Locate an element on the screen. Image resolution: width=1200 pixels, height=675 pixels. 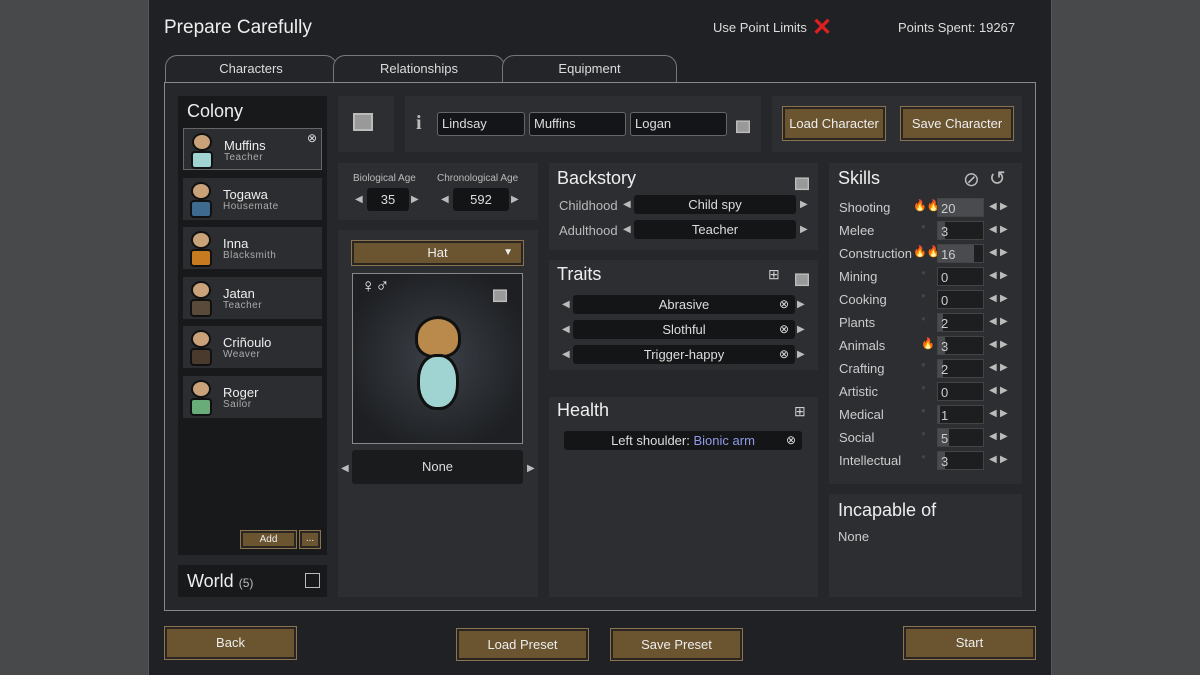
reset-skills-icon: ↺ is located at coordinates (997, 178).